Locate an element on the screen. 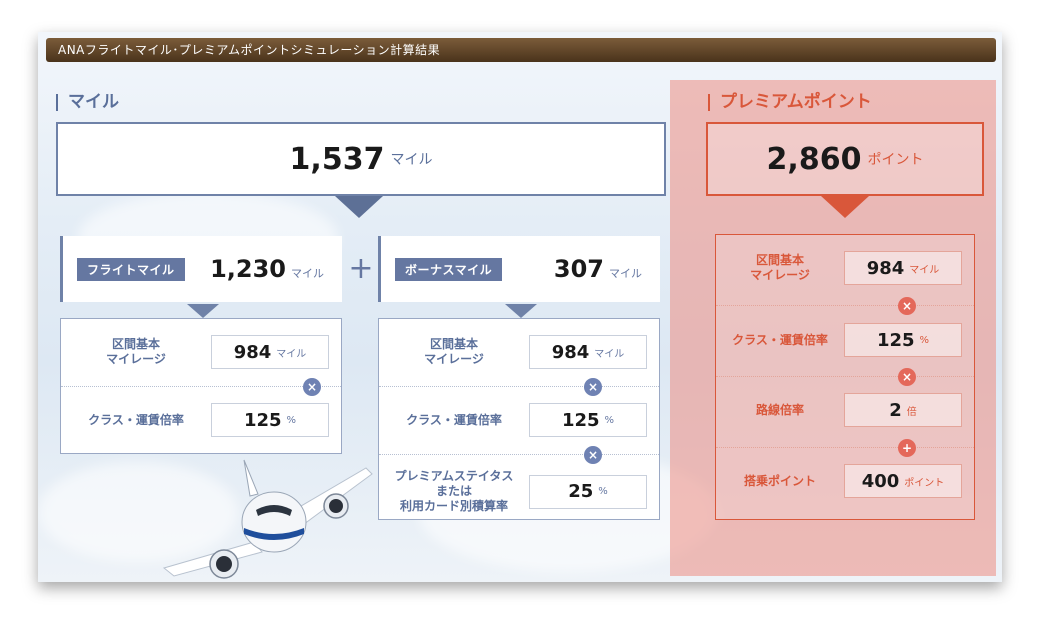 Image resolution: width=1050 pixels, height=624 pixels. premium-points-total-value: 2,860 is located at coordinates (814, 159).